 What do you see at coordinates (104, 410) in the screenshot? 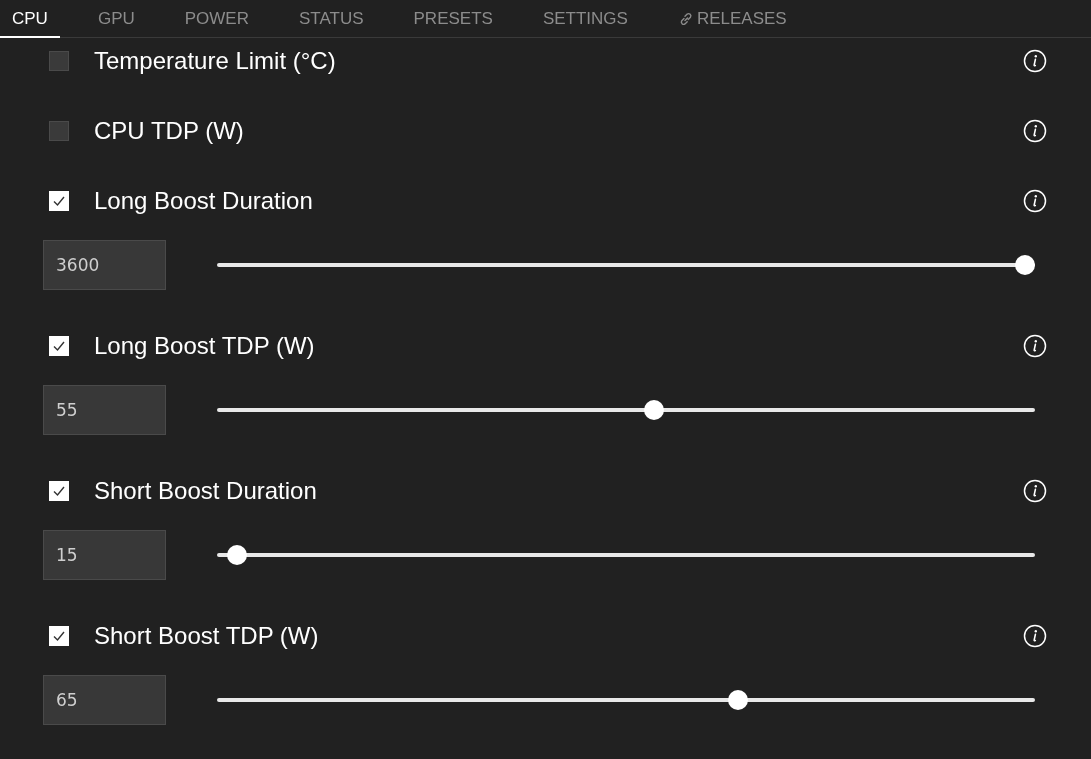
I see `value-field: 55` at bounding box center [104, 410].